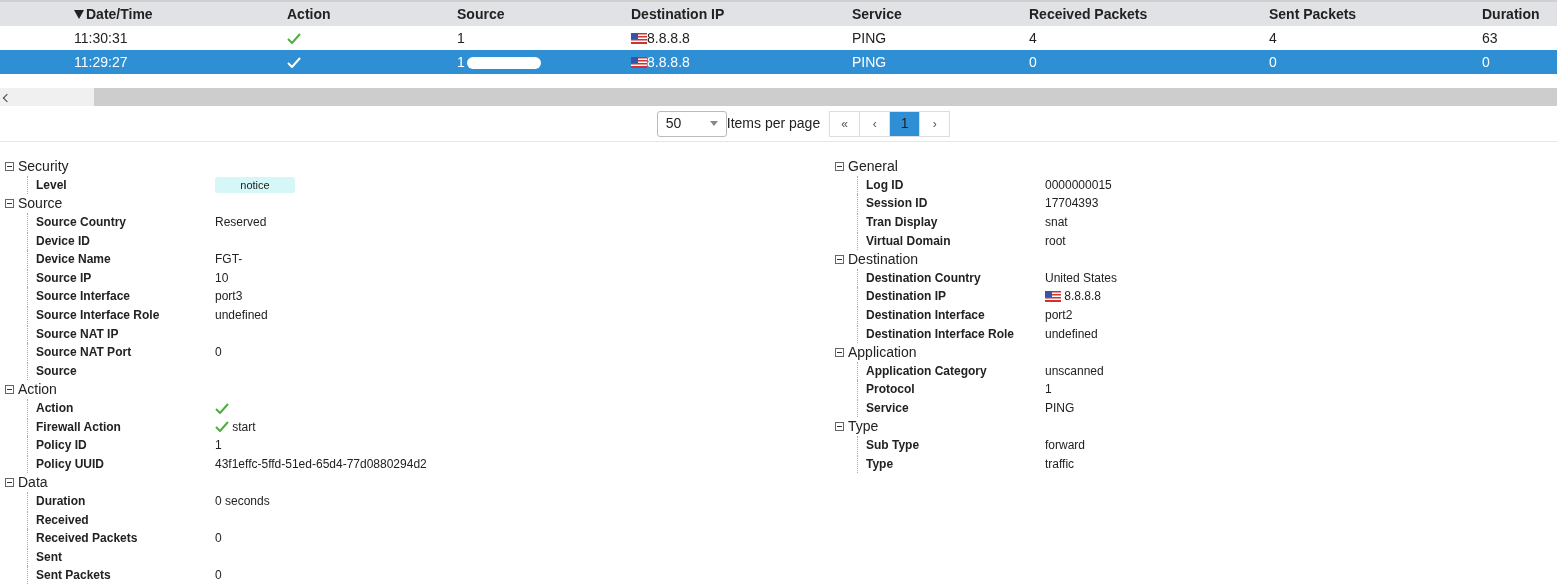 This screenshot has width=1557, height=588. What do you see at coordinates (1059, 316) in the screenshot?
I see `field-value: port2` at bounding box center [1059, 316].